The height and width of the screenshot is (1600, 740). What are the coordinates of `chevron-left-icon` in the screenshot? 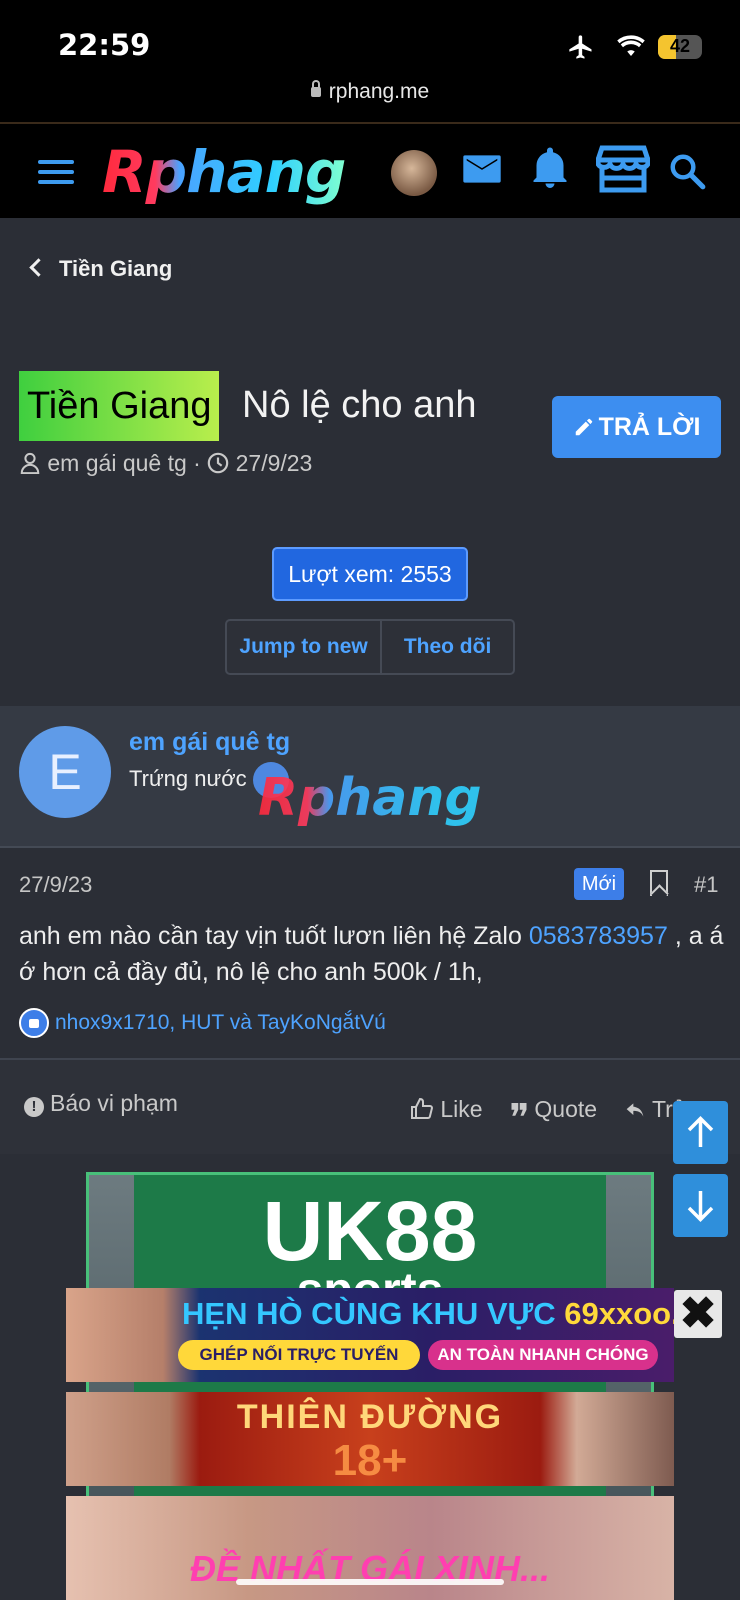 It's located at (38, 267).